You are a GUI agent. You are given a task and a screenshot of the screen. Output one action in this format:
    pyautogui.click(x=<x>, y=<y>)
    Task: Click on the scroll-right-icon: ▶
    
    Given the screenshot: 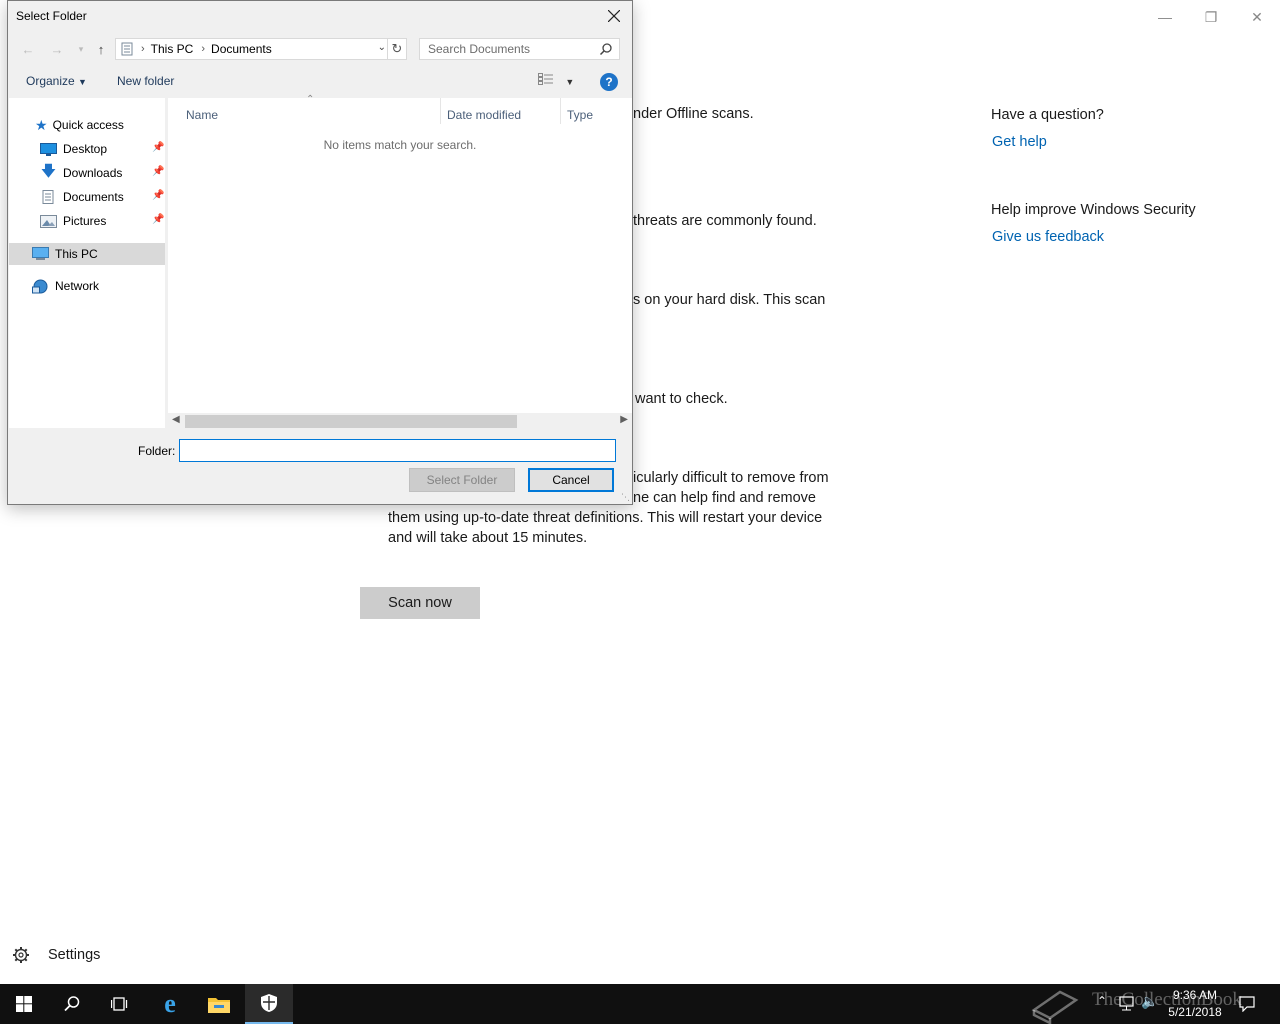 What is the action you would take?
    pyautogui.click(x=624, y=419)
    